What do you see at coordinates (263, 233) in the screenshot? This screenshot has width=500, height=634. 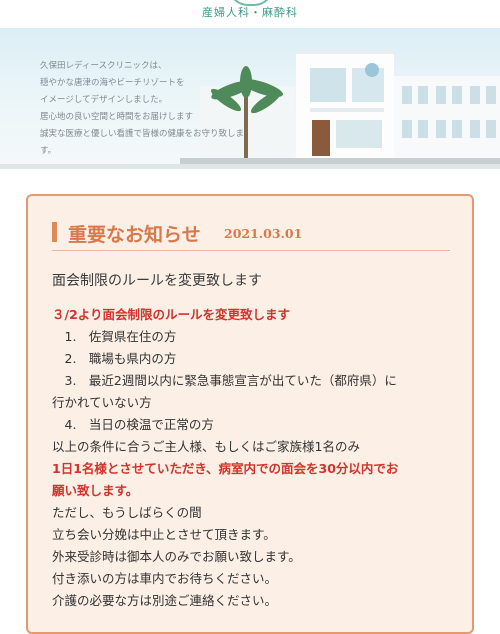 I see `notice-date: 2021.03.01` at bounding box center [263, 233].